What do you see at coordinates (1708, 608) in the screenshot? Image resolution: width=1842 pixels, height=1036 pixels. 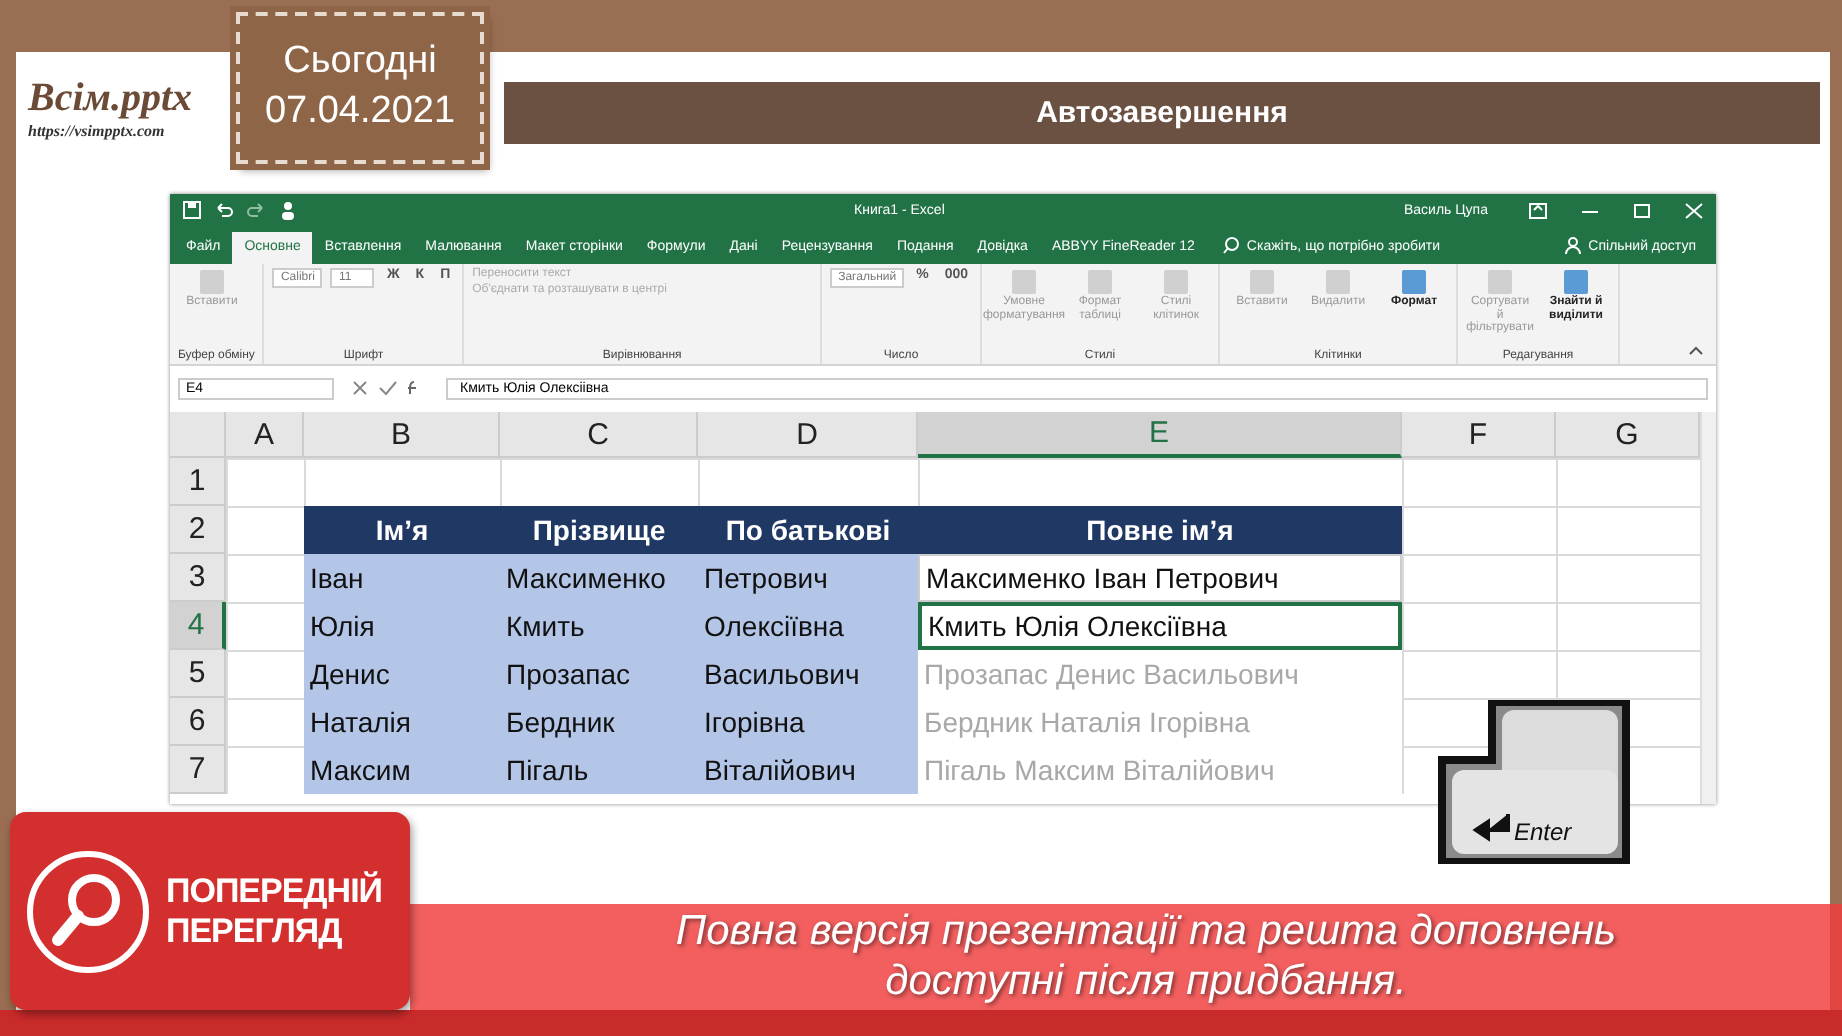 I see `vertical-scrollbar` at bounding box center [1708, 608].